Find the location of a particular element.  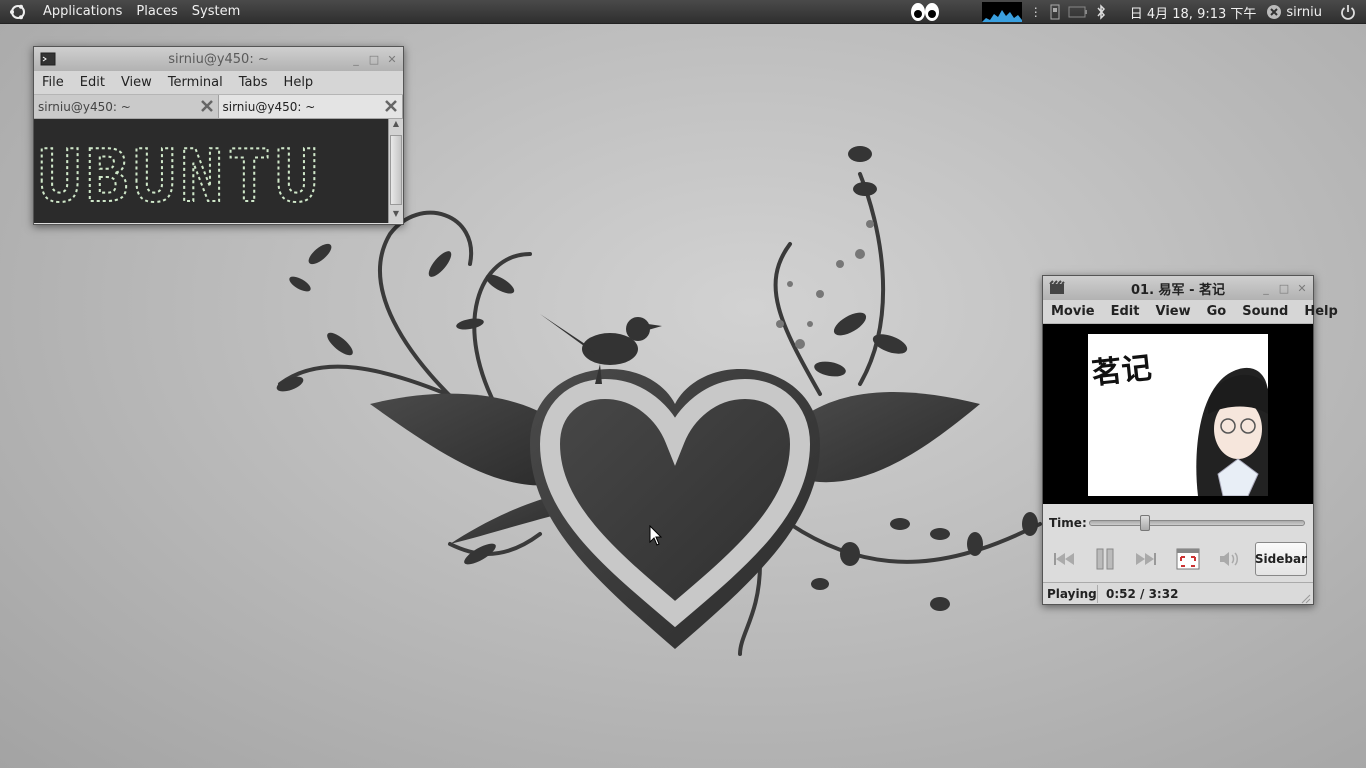

sidebar-button: Sidebar is located at coordinates (1281, 559).